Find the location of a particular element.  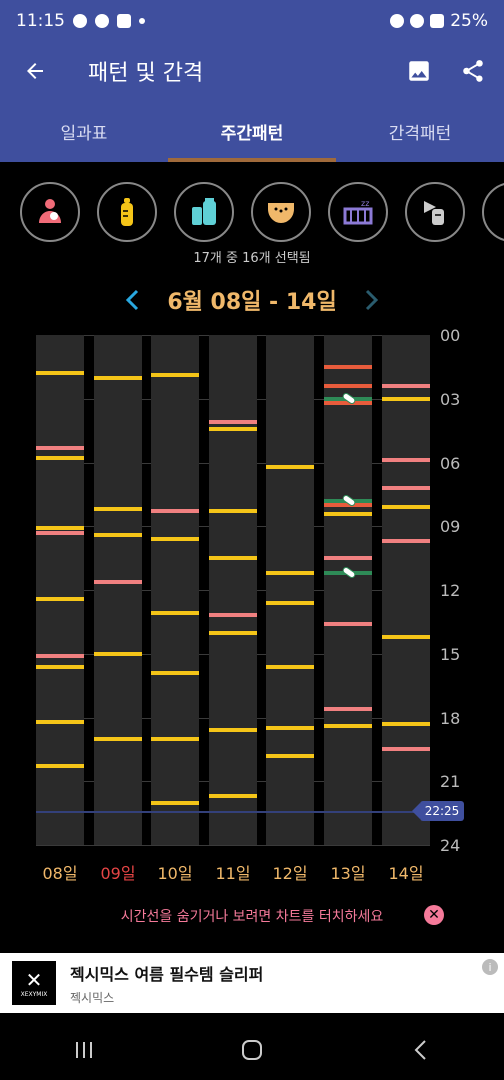

youtube-icon is located at coordinates (124, 21).